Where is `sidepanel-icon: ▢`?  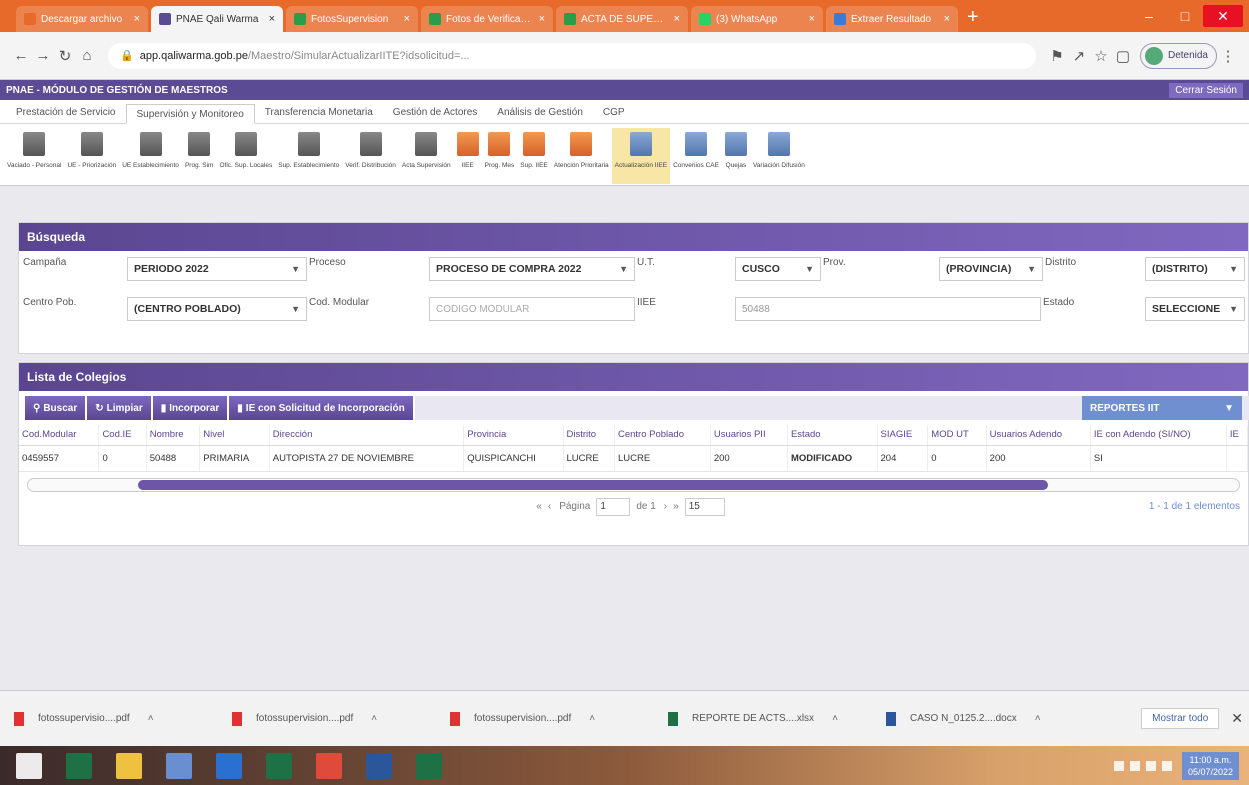 sidepanel-icon: ▢ is located at coordinates (1123, 56).